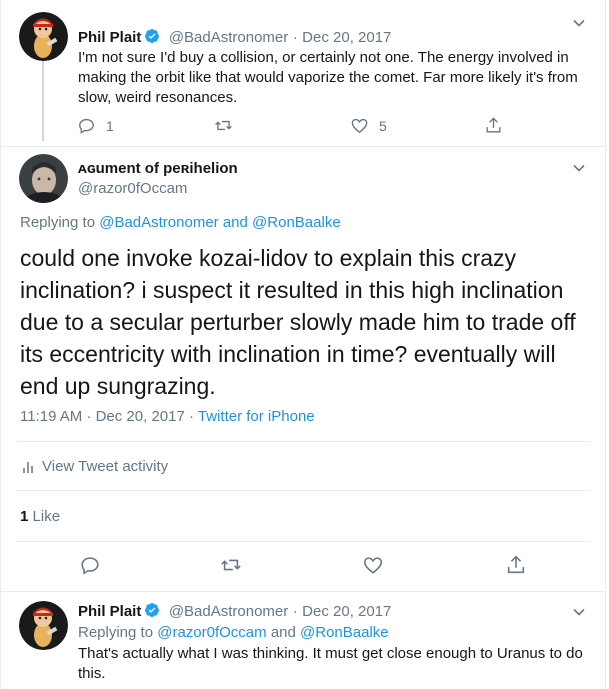 The width and height of the screenshot is (609, 689). Describe the element at coordinates (105, 466) in the screenshot. I see `view-tweet-activity-label: View Tweet activity` at that location.